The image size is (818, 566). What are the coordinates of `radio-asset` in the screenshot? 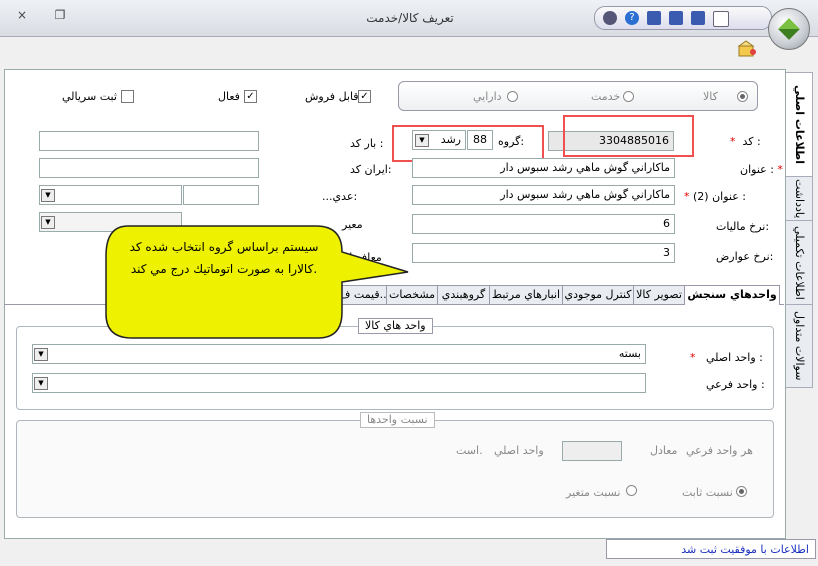 It's located at (512, 96).